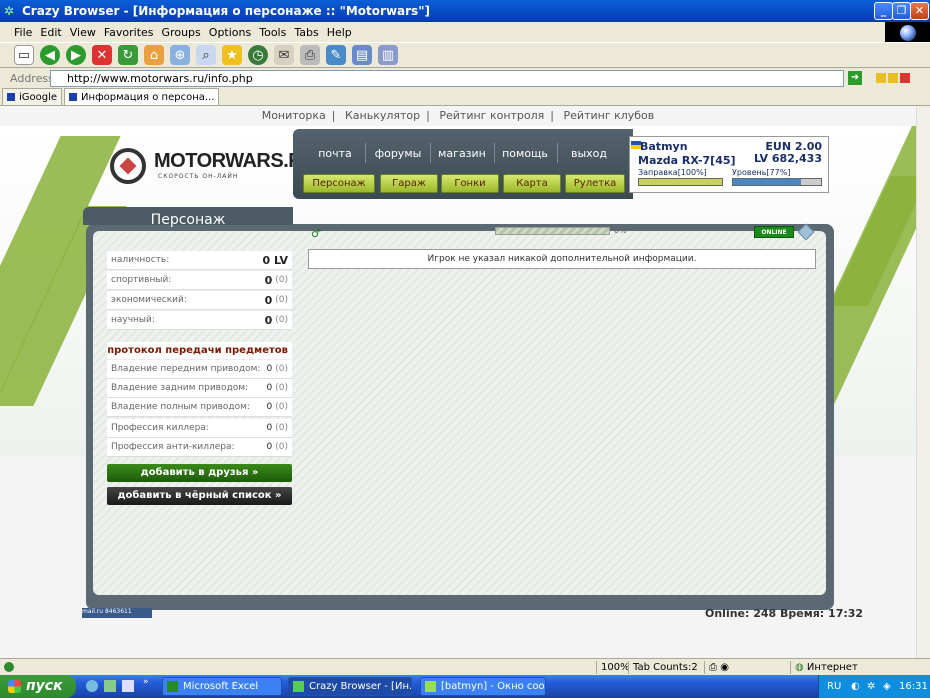  Describe the element at coordinates (613, 667) in the screenshot. I see `zoom-level: 100%` at that location.